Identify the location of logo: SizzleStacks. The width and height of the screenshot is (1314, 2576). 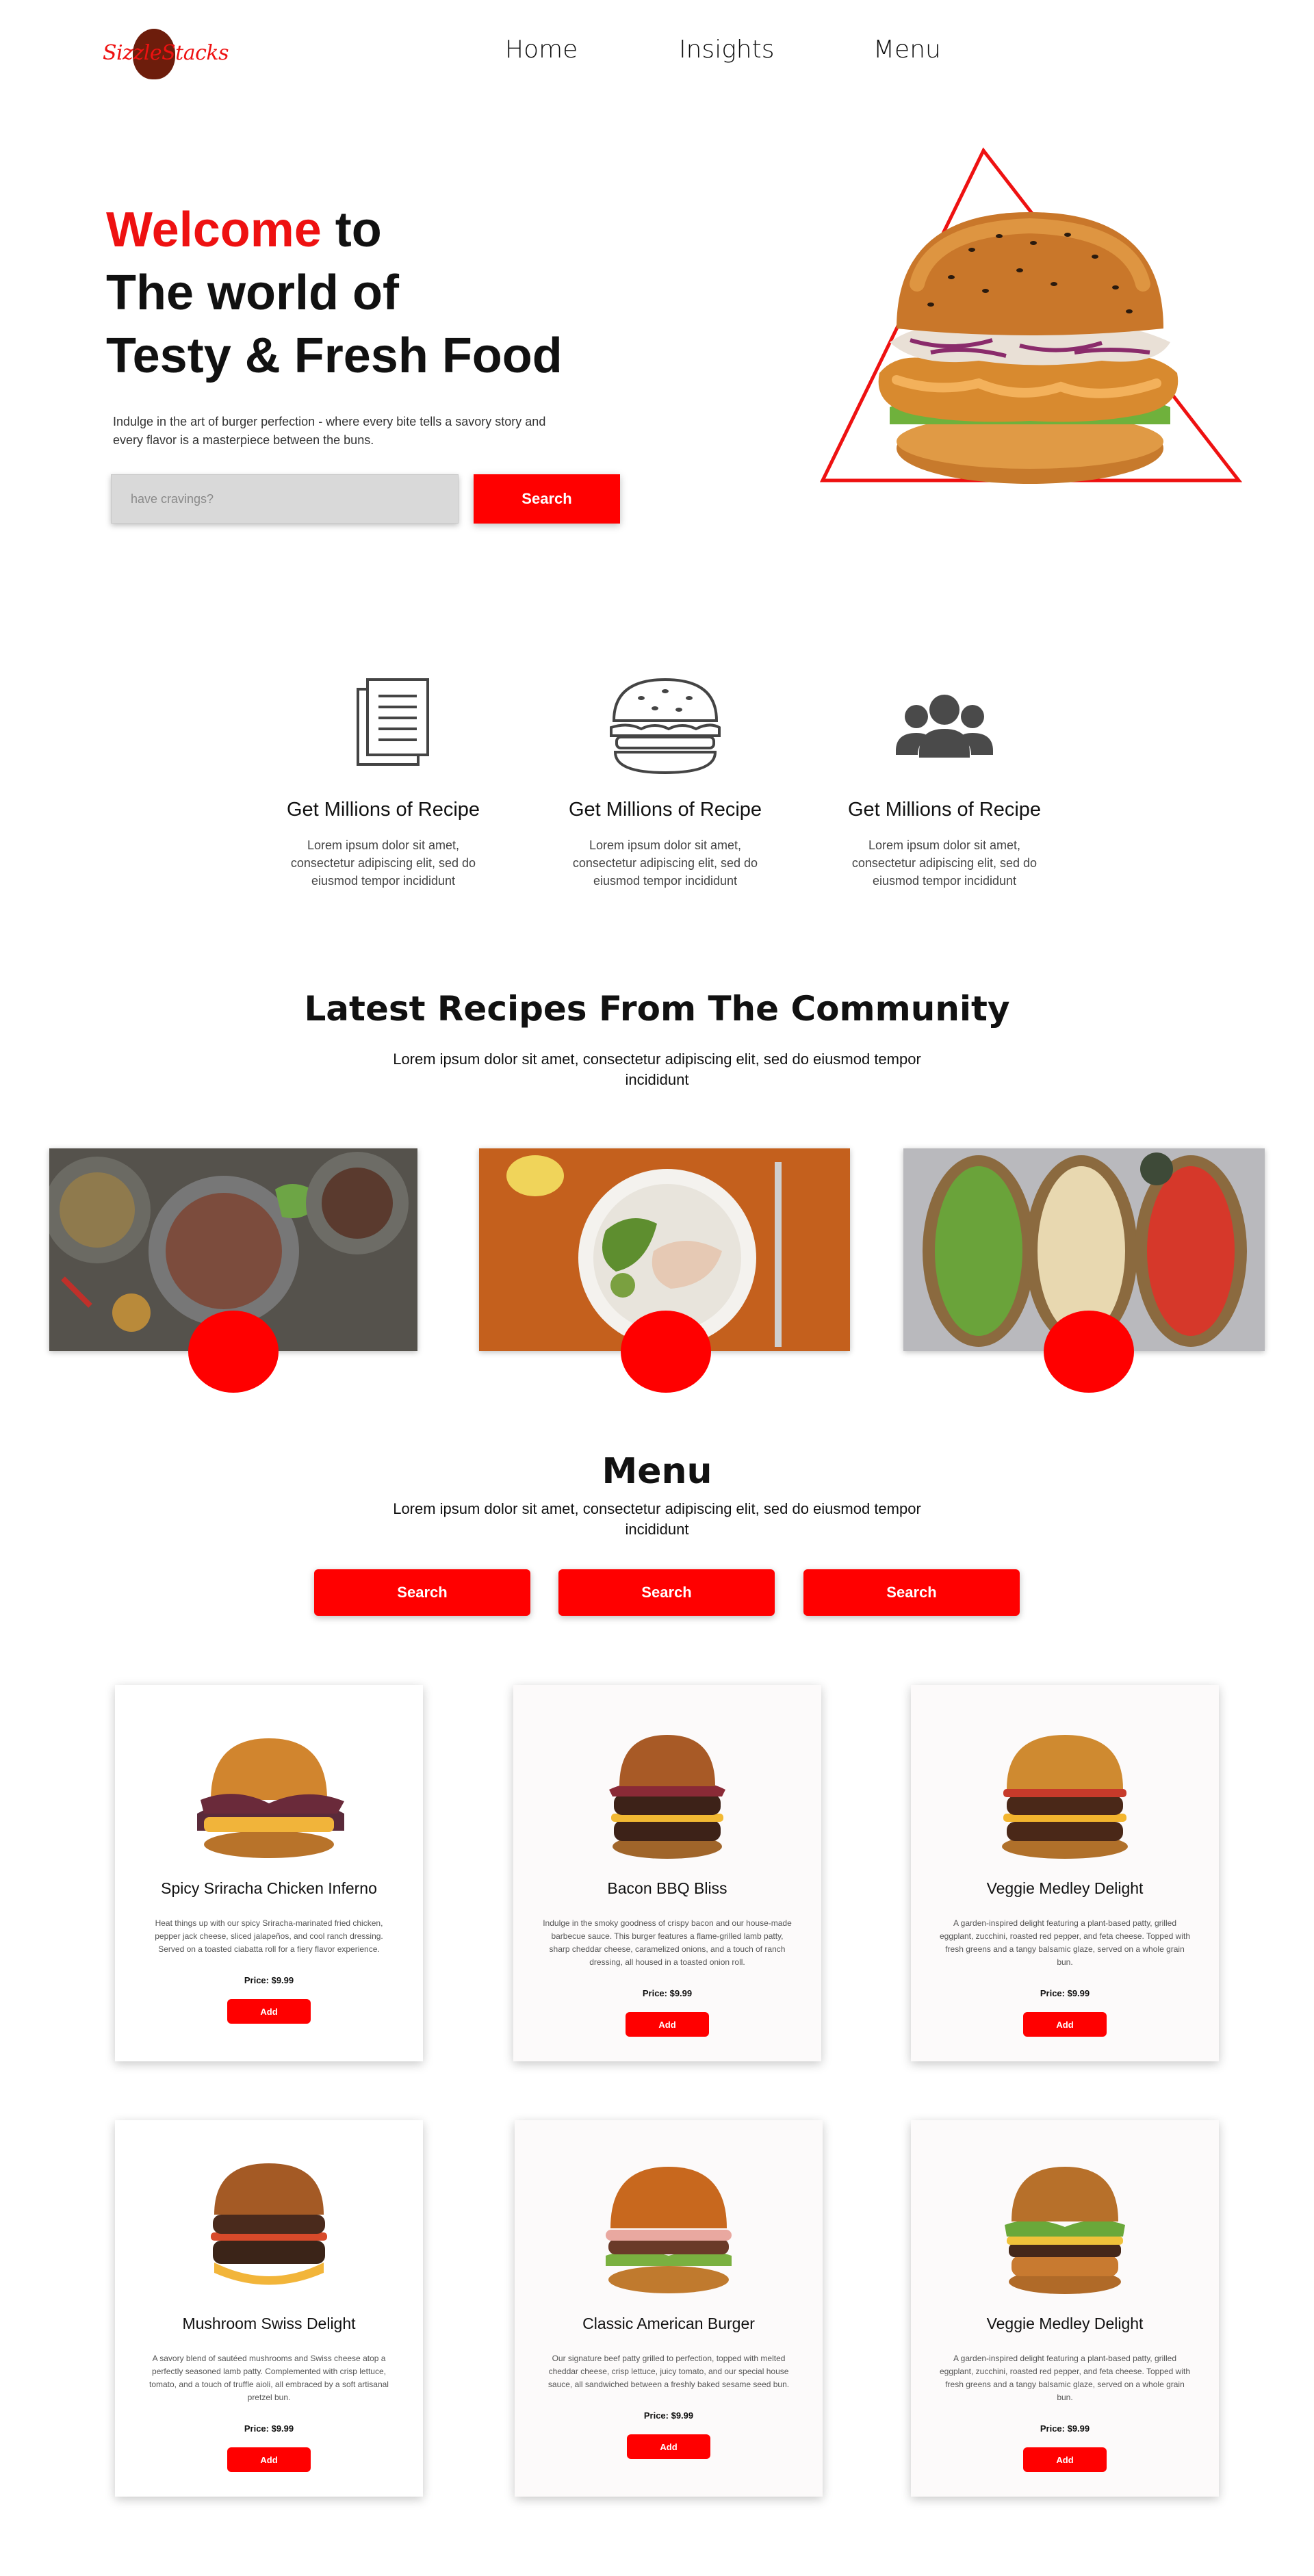
(166, 54).